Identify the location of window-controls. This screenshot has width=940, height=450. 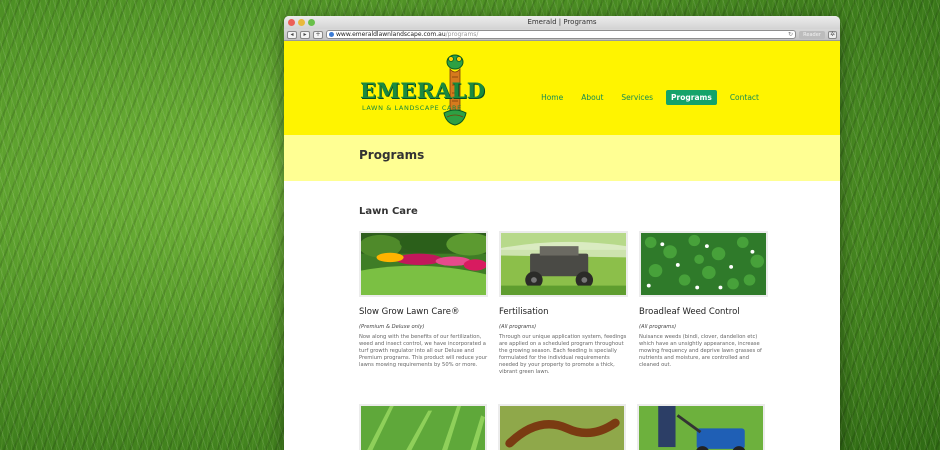
(301, 22).